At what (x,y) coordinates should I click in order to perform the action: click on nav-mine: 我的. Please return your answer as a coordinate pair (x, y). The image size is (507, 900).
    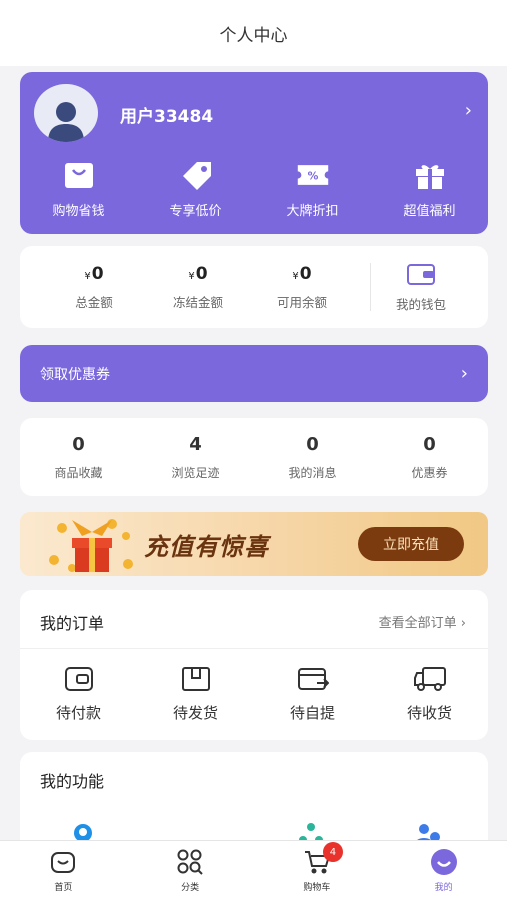
    Looking at the image, I should click on (444, 870).